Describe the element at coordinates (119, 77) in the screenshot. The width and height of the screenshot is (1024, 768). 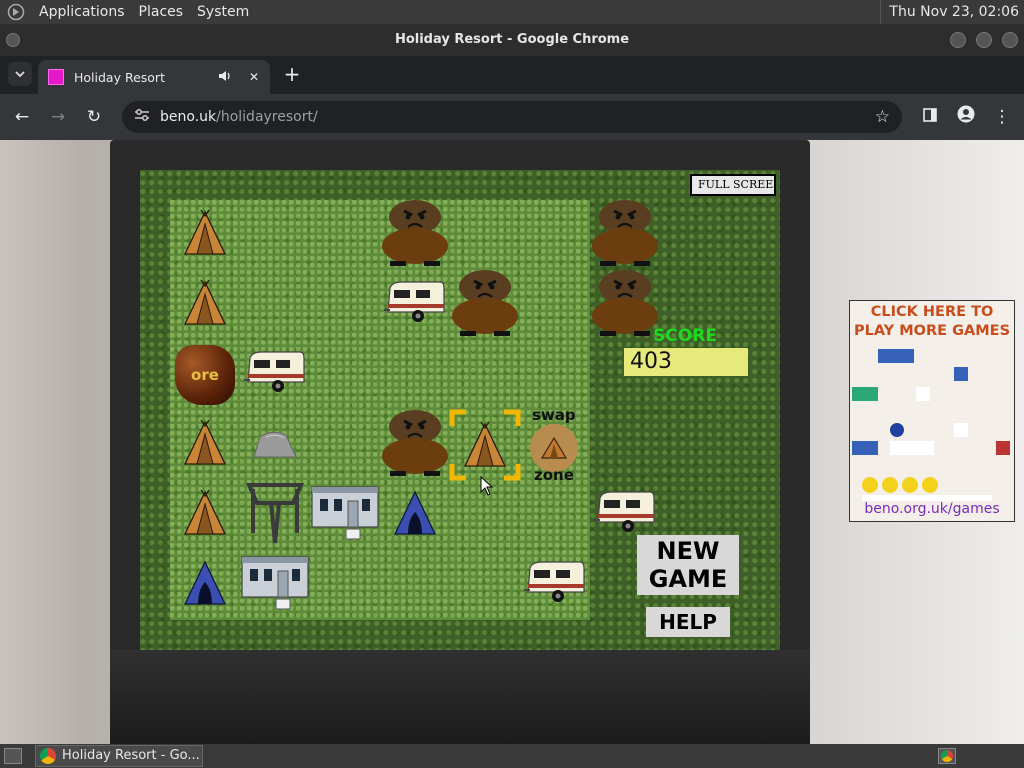
I see `tab-title: Holiday Resort` at that location.